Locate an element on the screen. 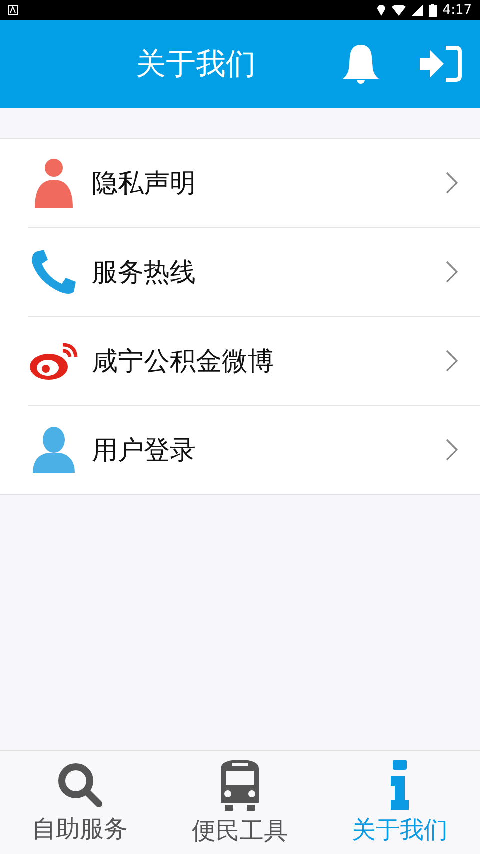 The width and height of the screenshot is (480, 854). info-icon is located at coordinates (400, 785).